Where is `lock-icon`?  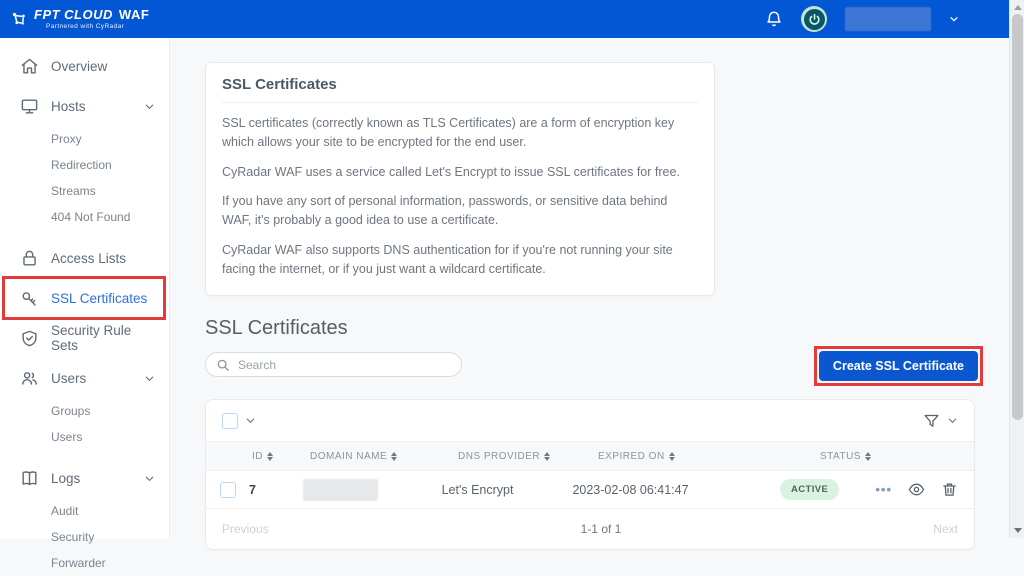 lock-icon is located at coordinates (29, 258).